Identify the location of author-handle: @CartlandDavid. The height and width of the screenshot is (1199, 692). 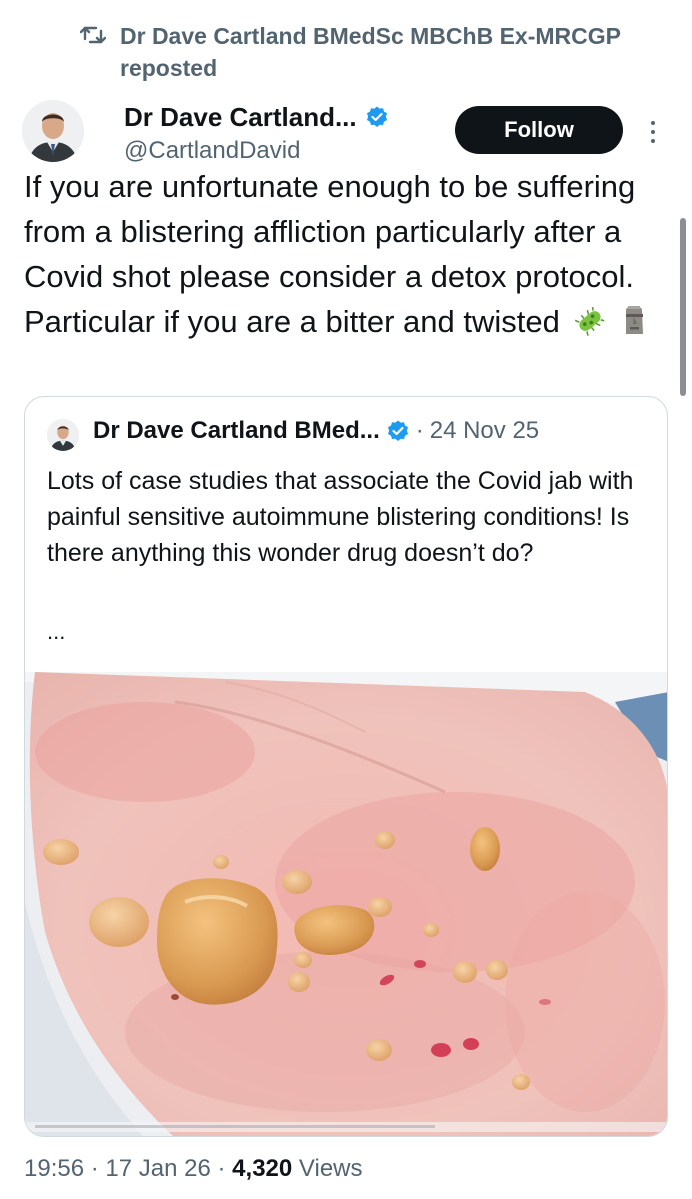
(212, 151).